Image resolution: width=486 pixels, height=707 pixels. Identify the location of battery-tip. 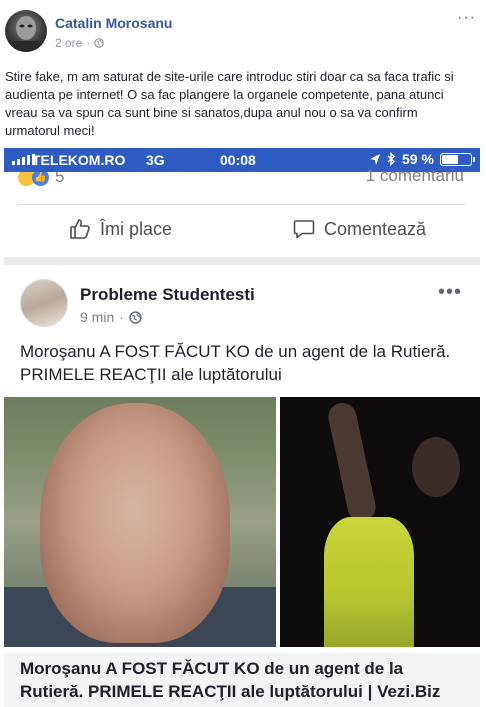
(473, 159).